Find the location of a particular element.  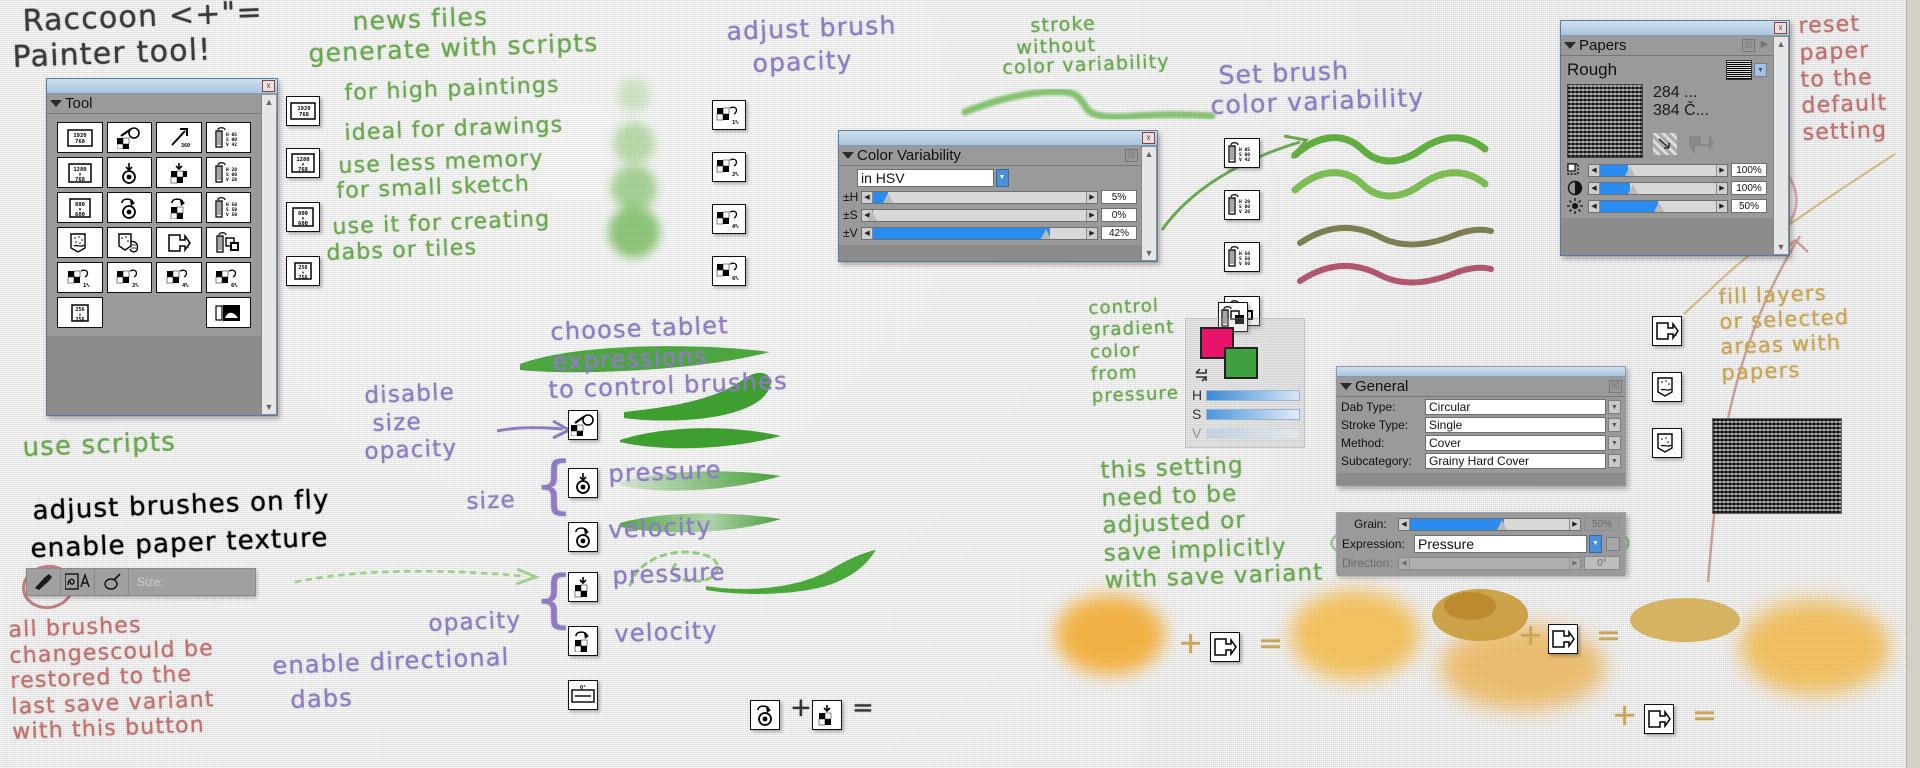

papers-menu-icon: ☒ is located at coordinates (1748, 45).